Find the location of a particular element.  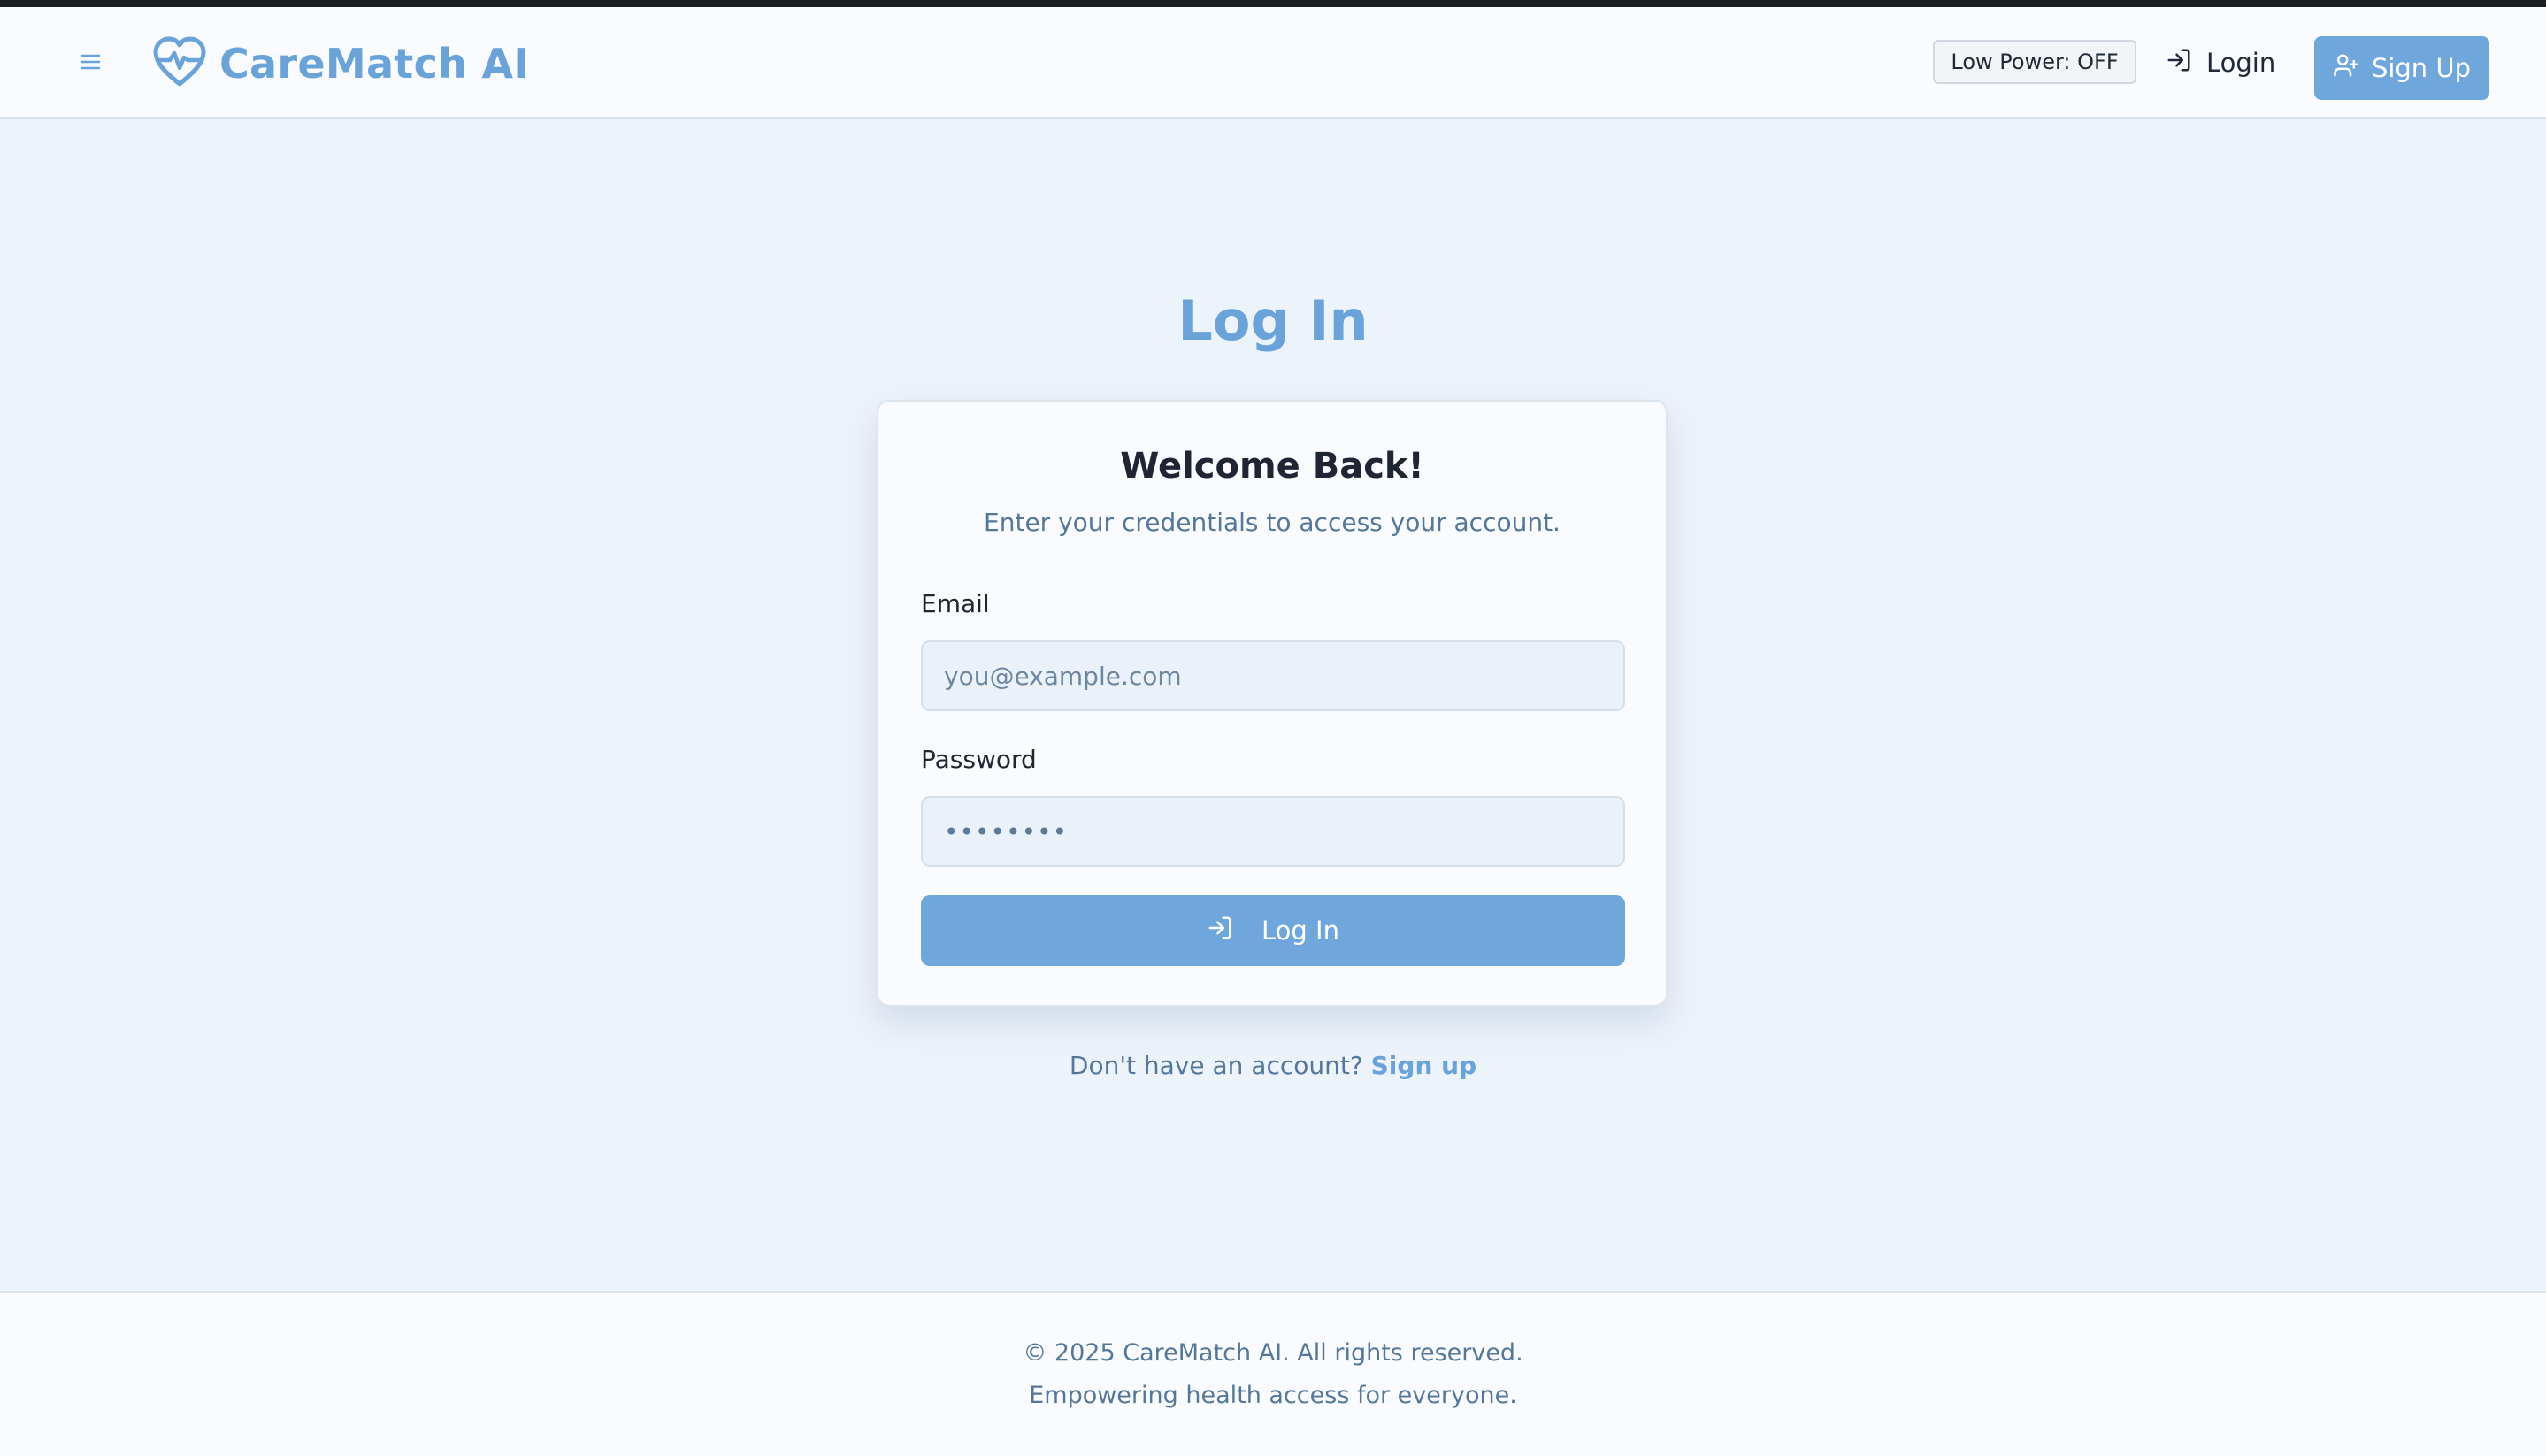

menu-button is located at coordinates (90, 63).